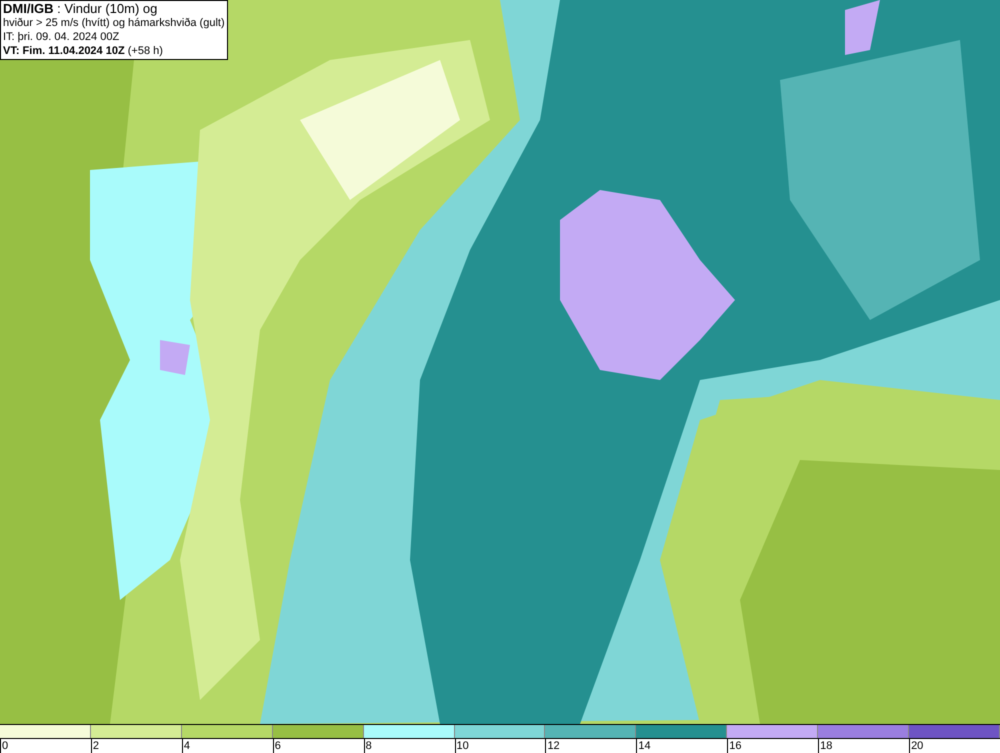  What do you see at coordinates (96, 746) in the screenshot?
I see `legend-tick-label: 2` at bounding box center [96, 746].